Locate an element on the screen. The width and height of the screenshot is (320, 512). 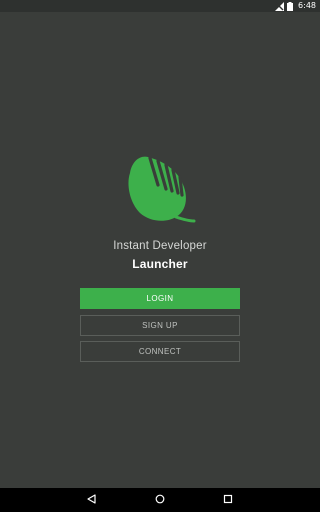
recents-button is located at coordinates (228, 500).